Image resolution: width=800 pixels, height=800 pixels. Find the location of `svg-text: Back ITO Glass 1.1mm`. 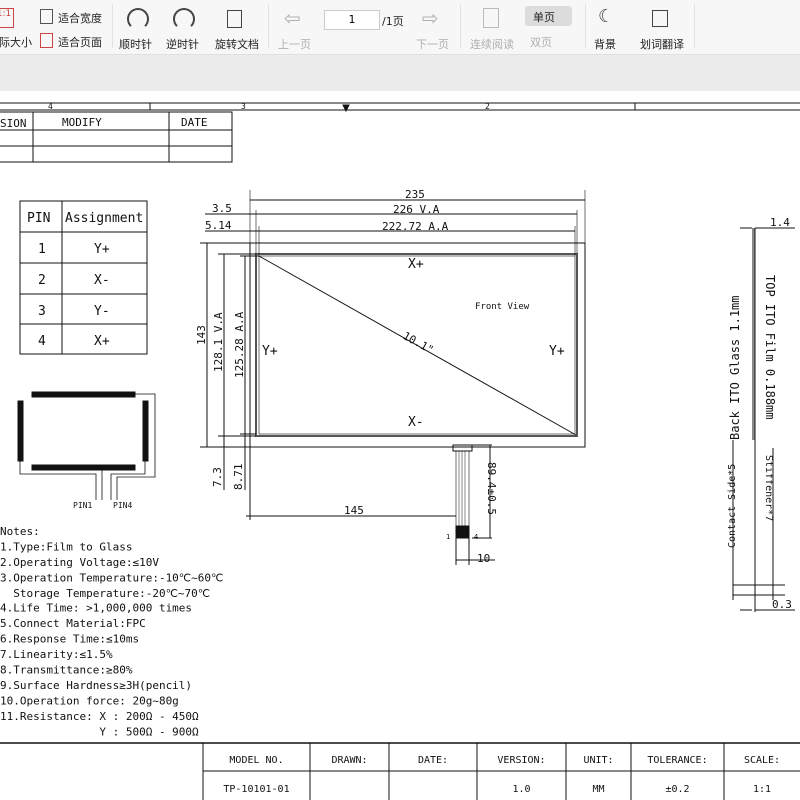

svg-text: Back ITO Glass 1.1mm is located at coordinates (735, 368).